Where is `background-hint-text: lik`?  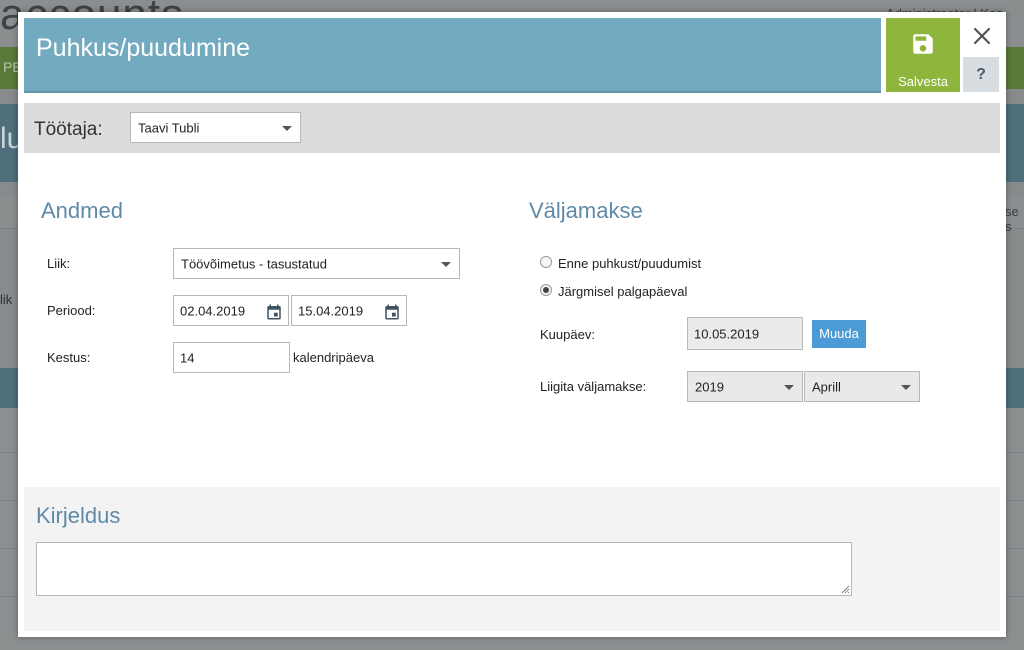 background-hint-text: lik is located at coordinates (6, 299).